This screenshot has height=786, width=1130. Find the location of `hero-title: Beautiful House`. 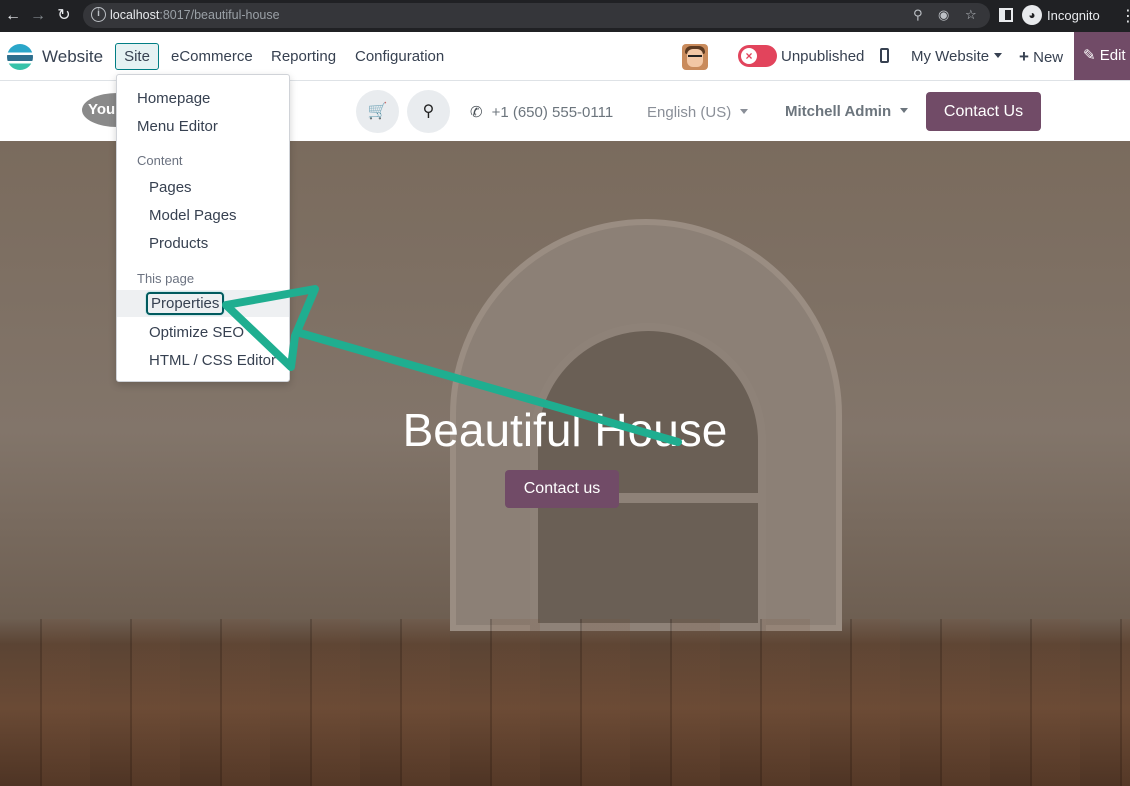

hero-title: Beautiful House is located at coordinates (565, 430).